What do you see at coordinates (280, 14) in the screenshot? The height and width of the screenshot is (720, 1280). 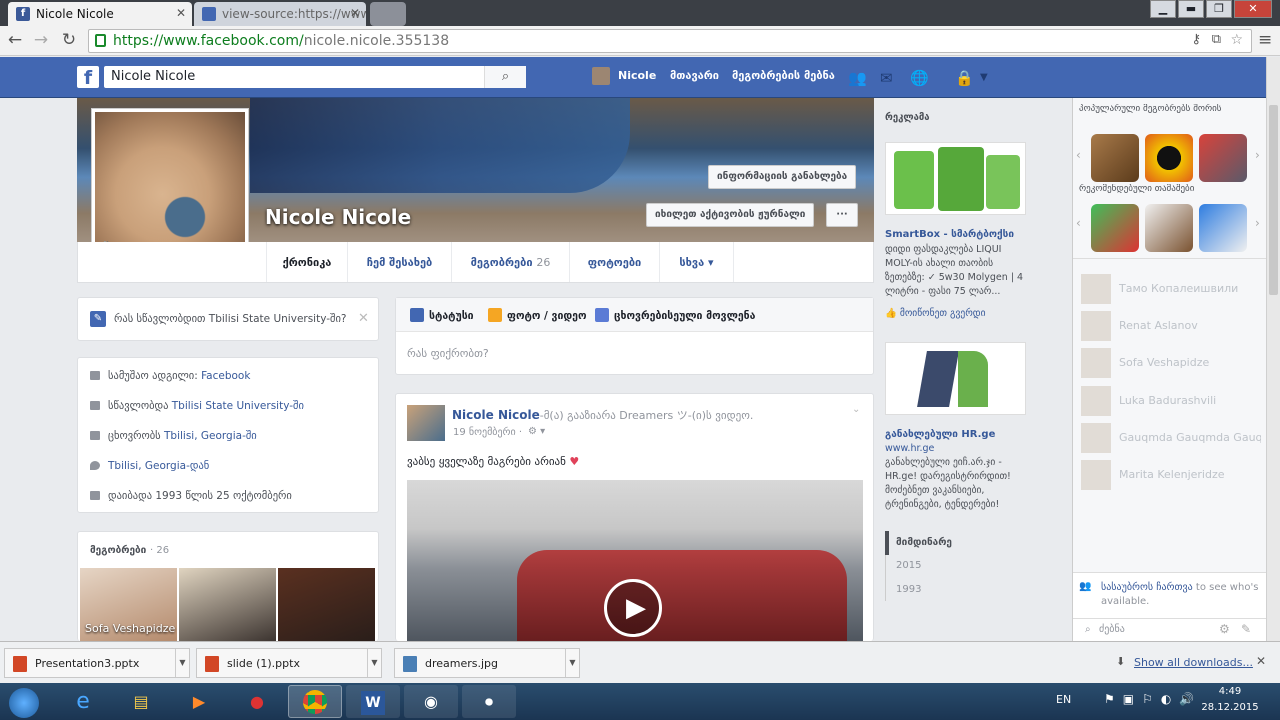 I see `tab-view-source: view-source:https://www.f ✕` at bounding box center [280, 14].